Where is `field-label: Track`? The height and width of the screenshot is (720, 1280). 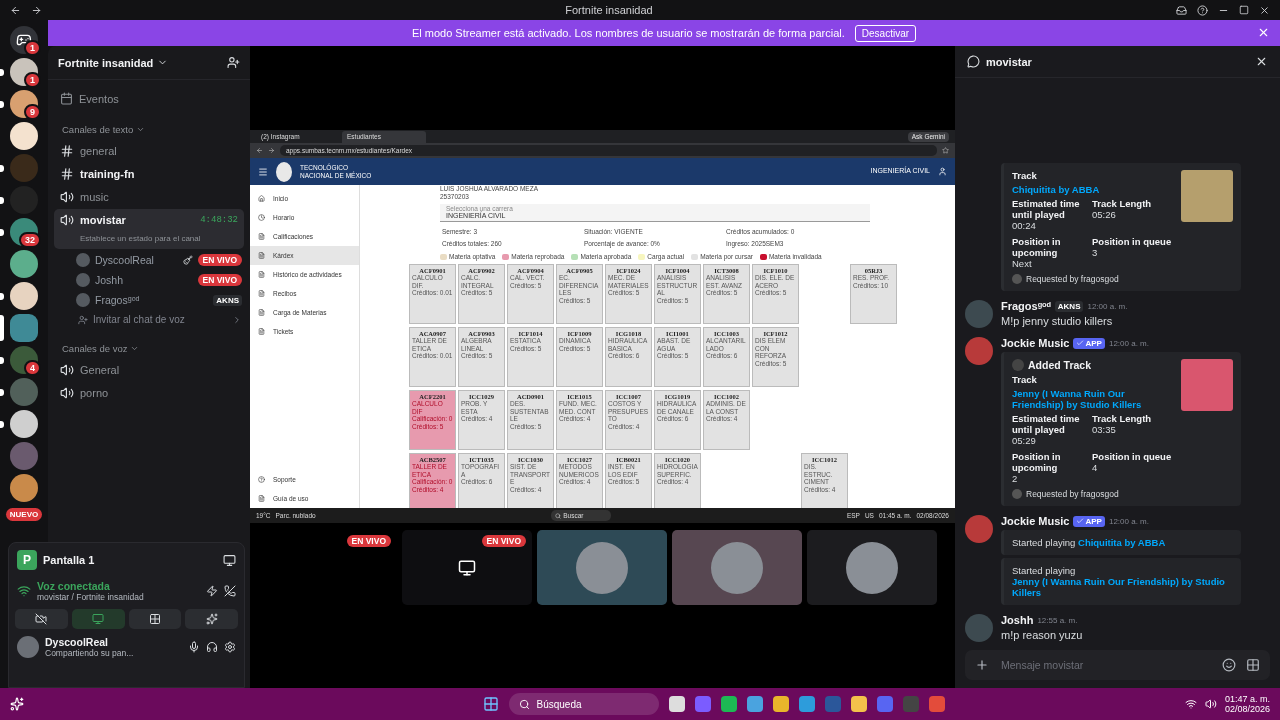 field-label: Track is located at coordinates (1025, 175).